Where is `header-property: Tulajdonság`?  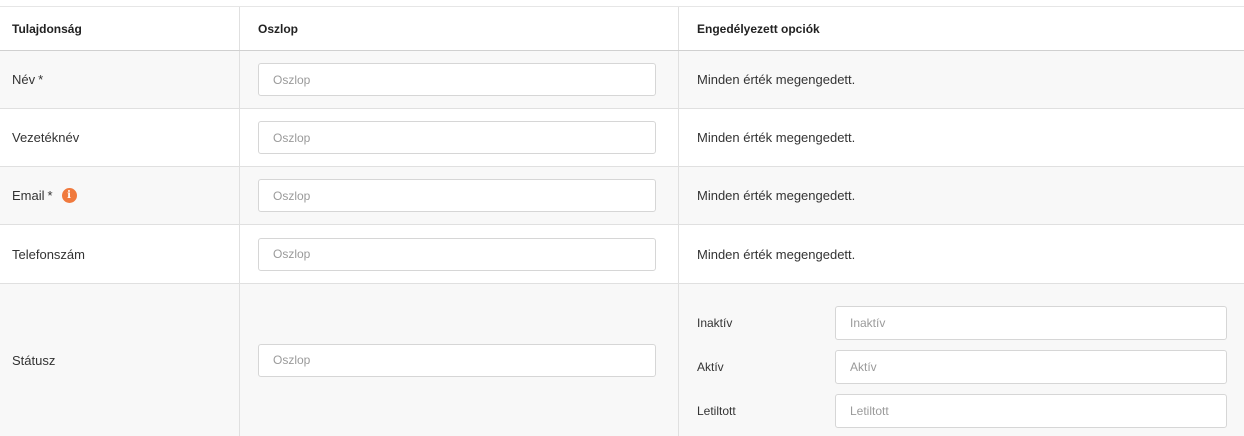
header-property: Tulajdonság is located at coordinates (120, 28).